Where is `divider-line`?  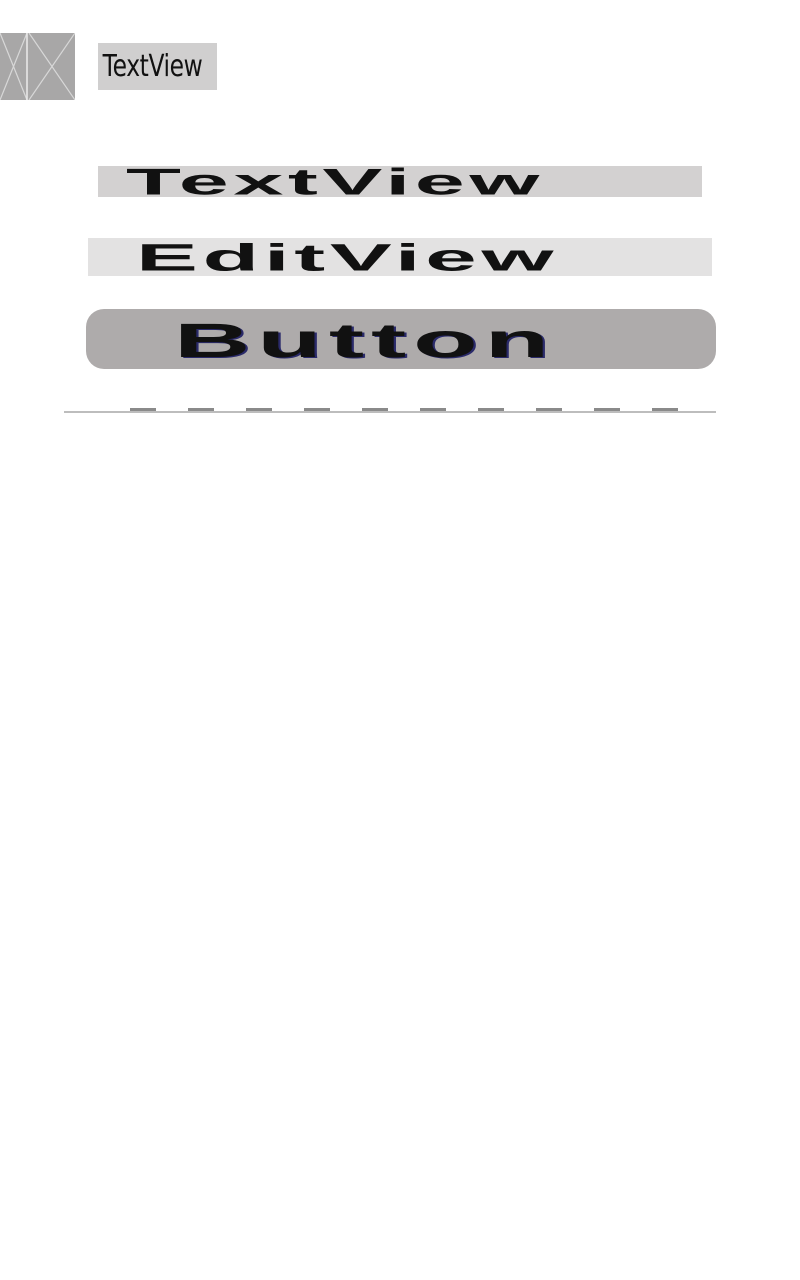 divider-line is located at coordinates (390, 412).